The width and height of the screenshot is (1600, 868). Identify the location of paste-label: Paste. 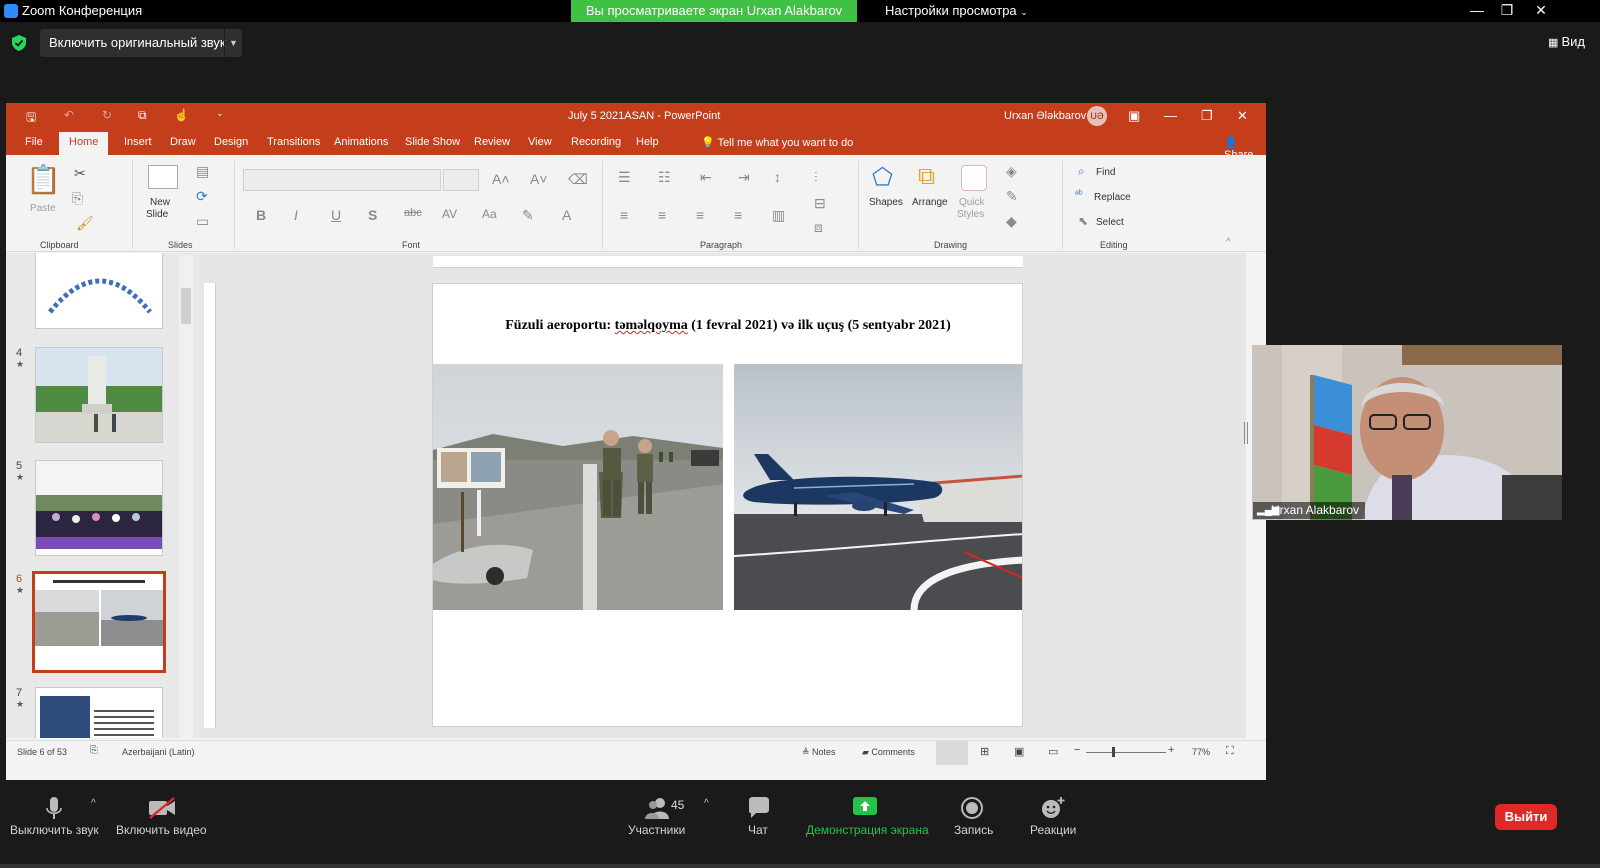
(43, 208).